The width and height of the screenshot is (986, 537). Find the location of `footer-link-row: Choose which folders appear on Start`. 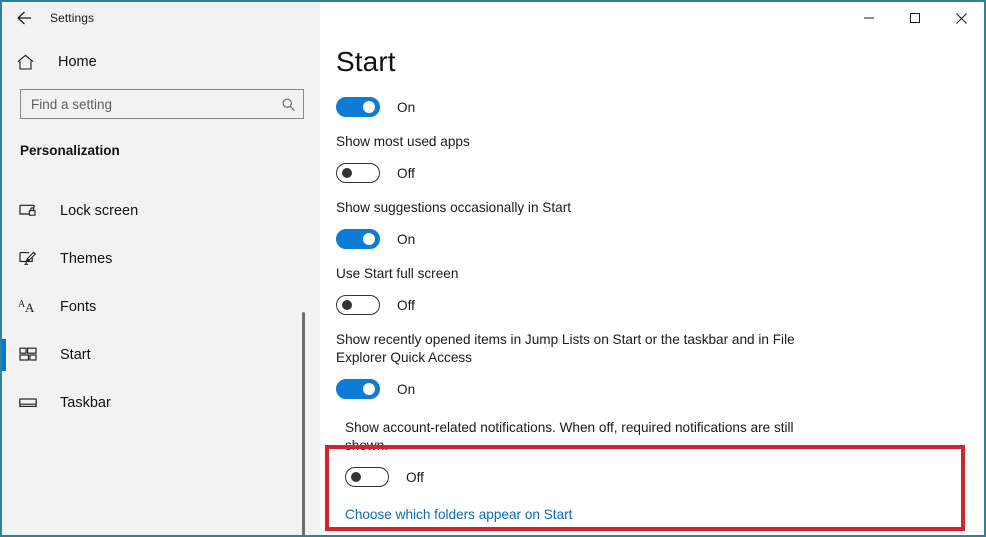

footer-link-row: Choose which folders appear on Start is located at coordinates (660, 515).